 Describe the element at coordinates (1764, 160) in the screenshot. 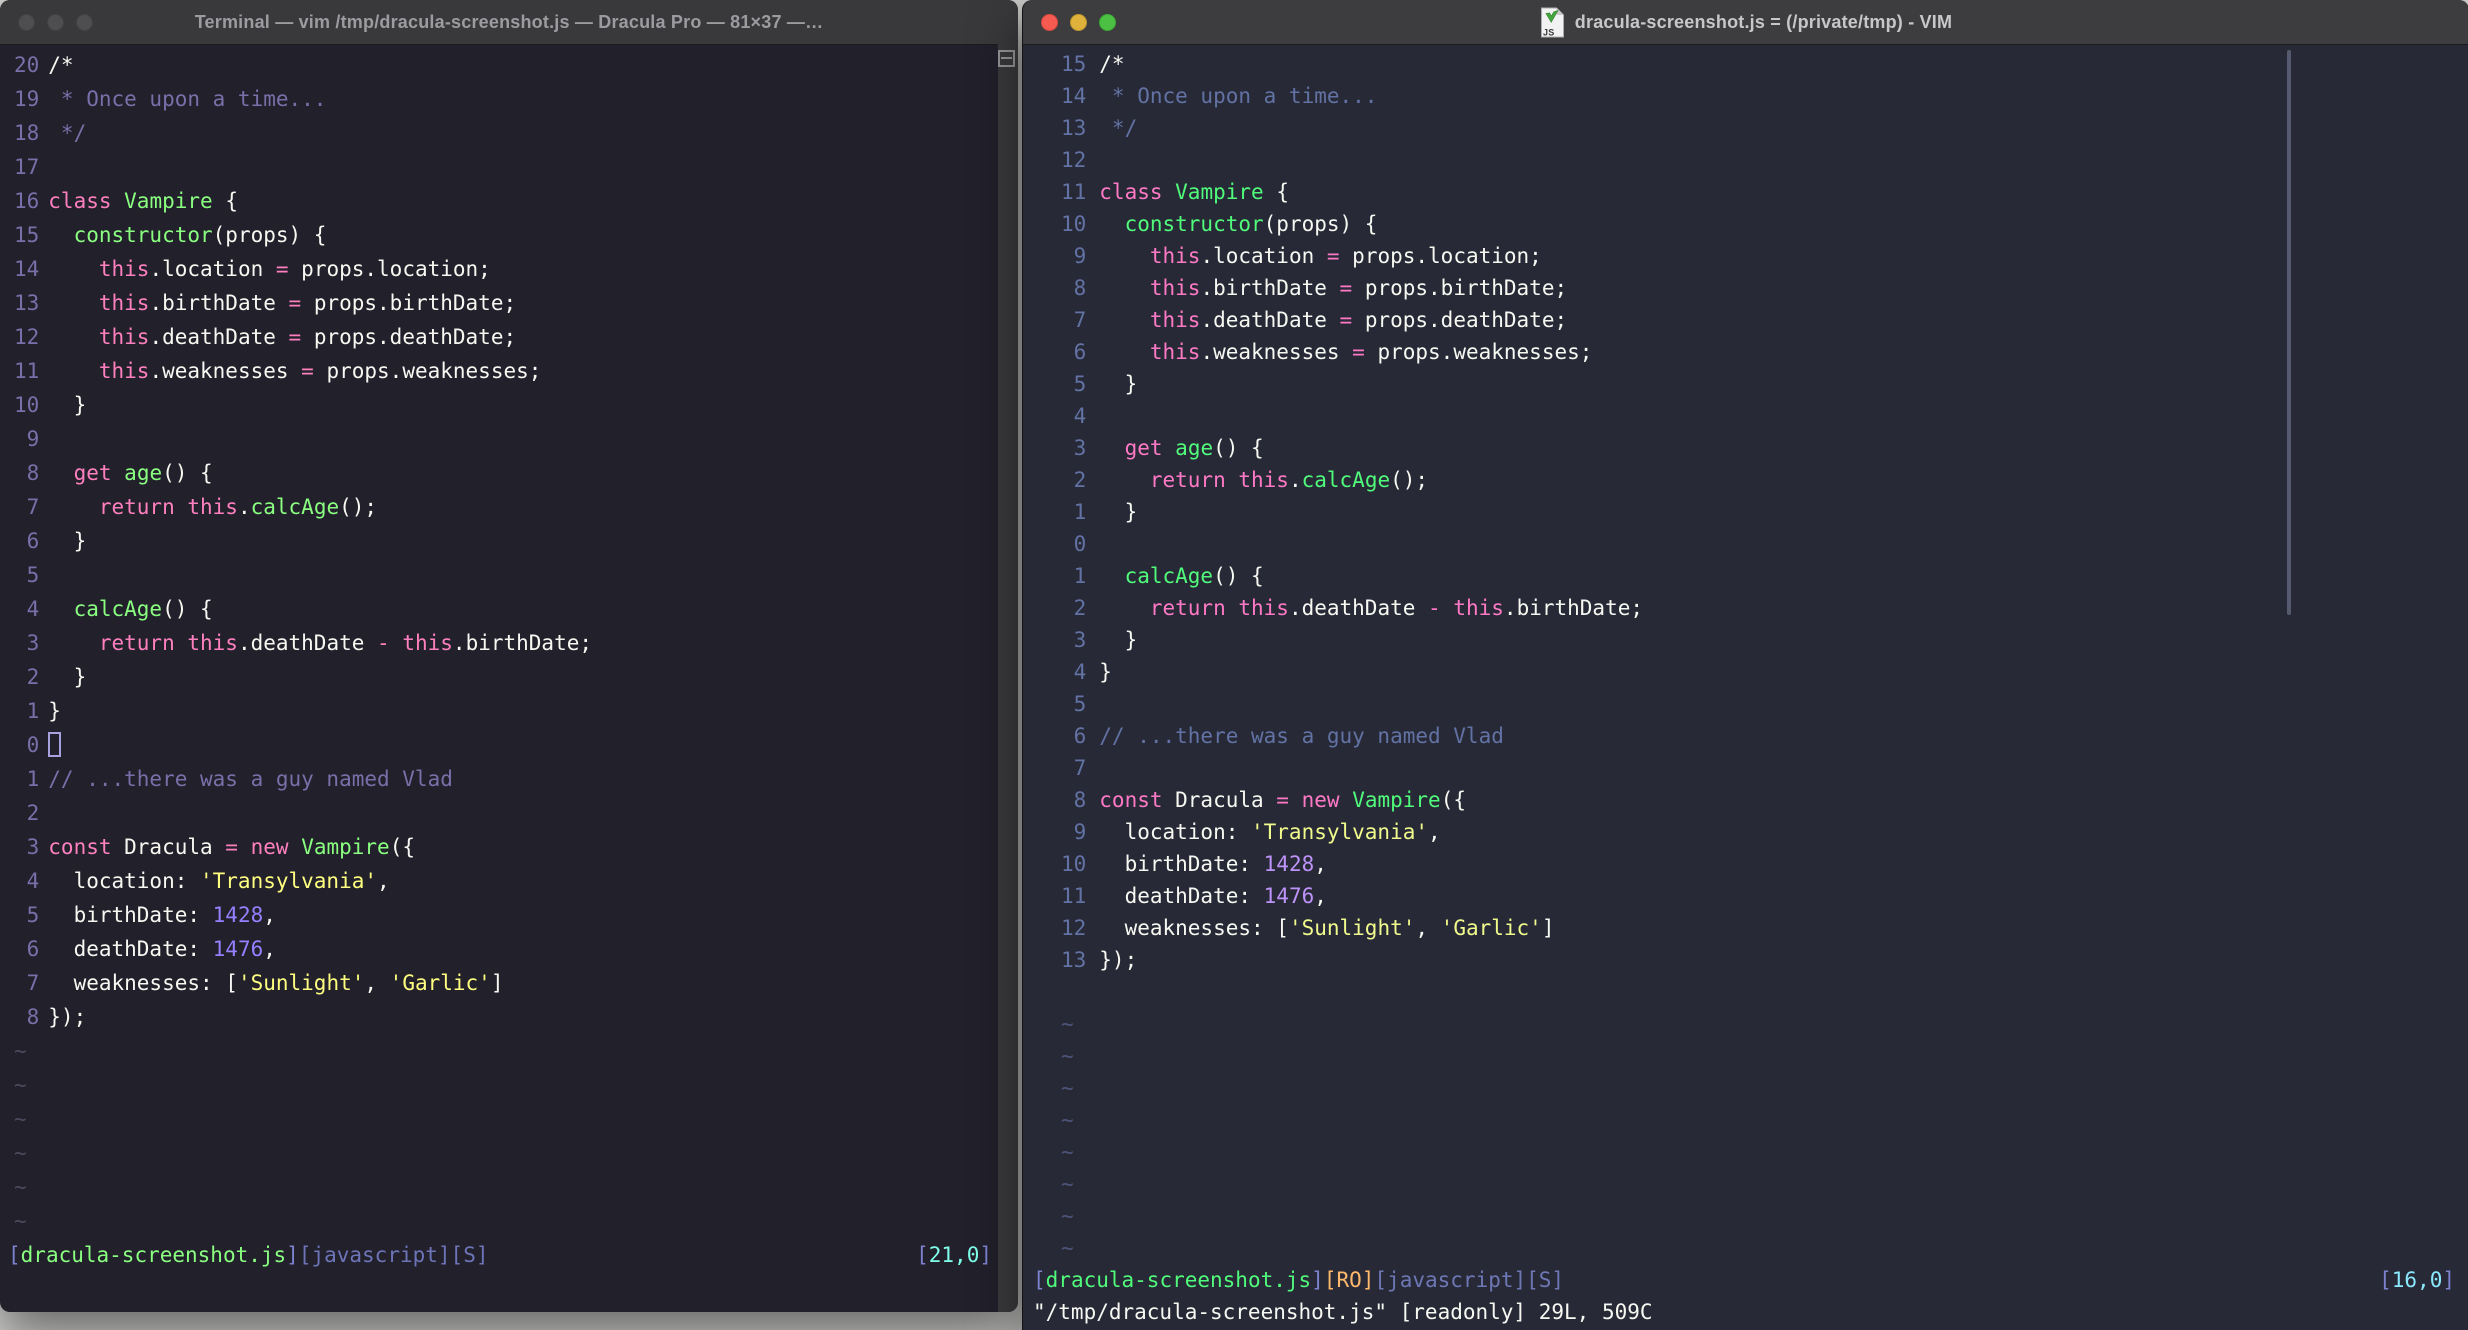

I see `code-line: 12` at that location.